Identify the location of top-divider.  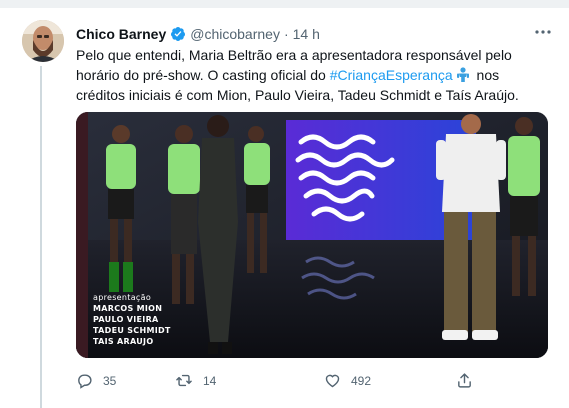
(284, 4).